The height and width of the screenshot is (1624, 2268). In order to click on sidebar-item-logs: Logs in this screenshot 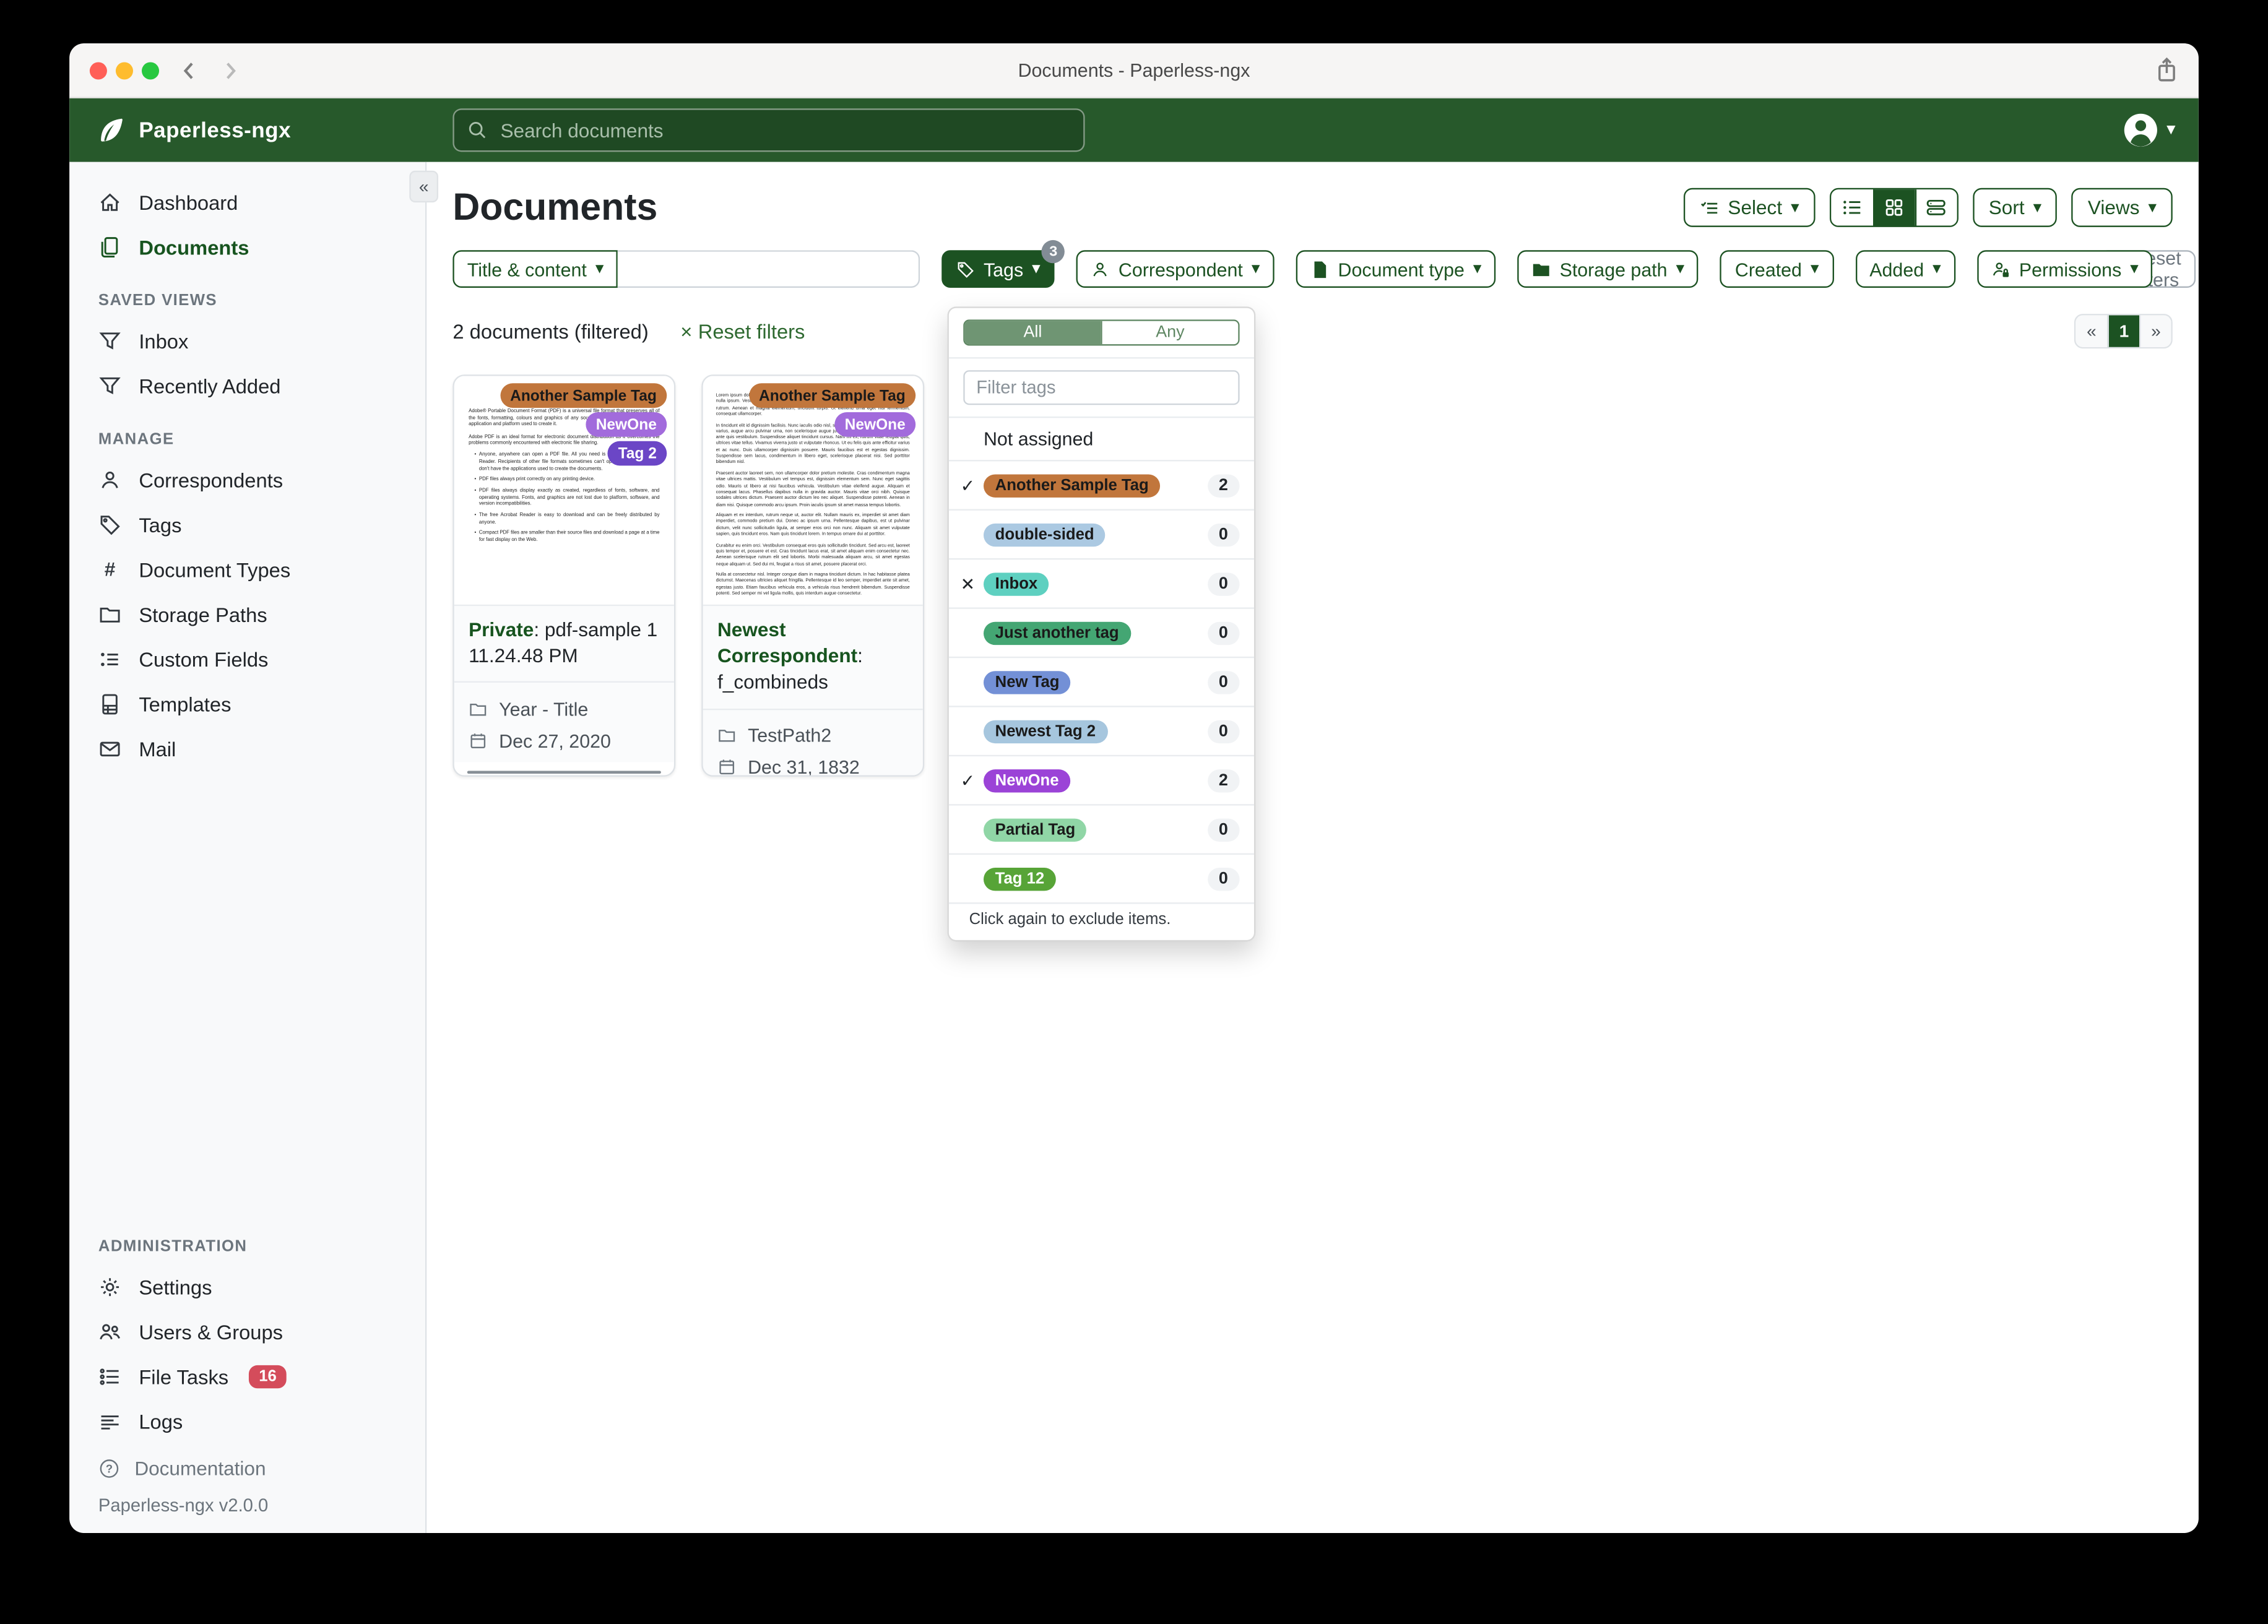, I will do `click(247, 1421)`.